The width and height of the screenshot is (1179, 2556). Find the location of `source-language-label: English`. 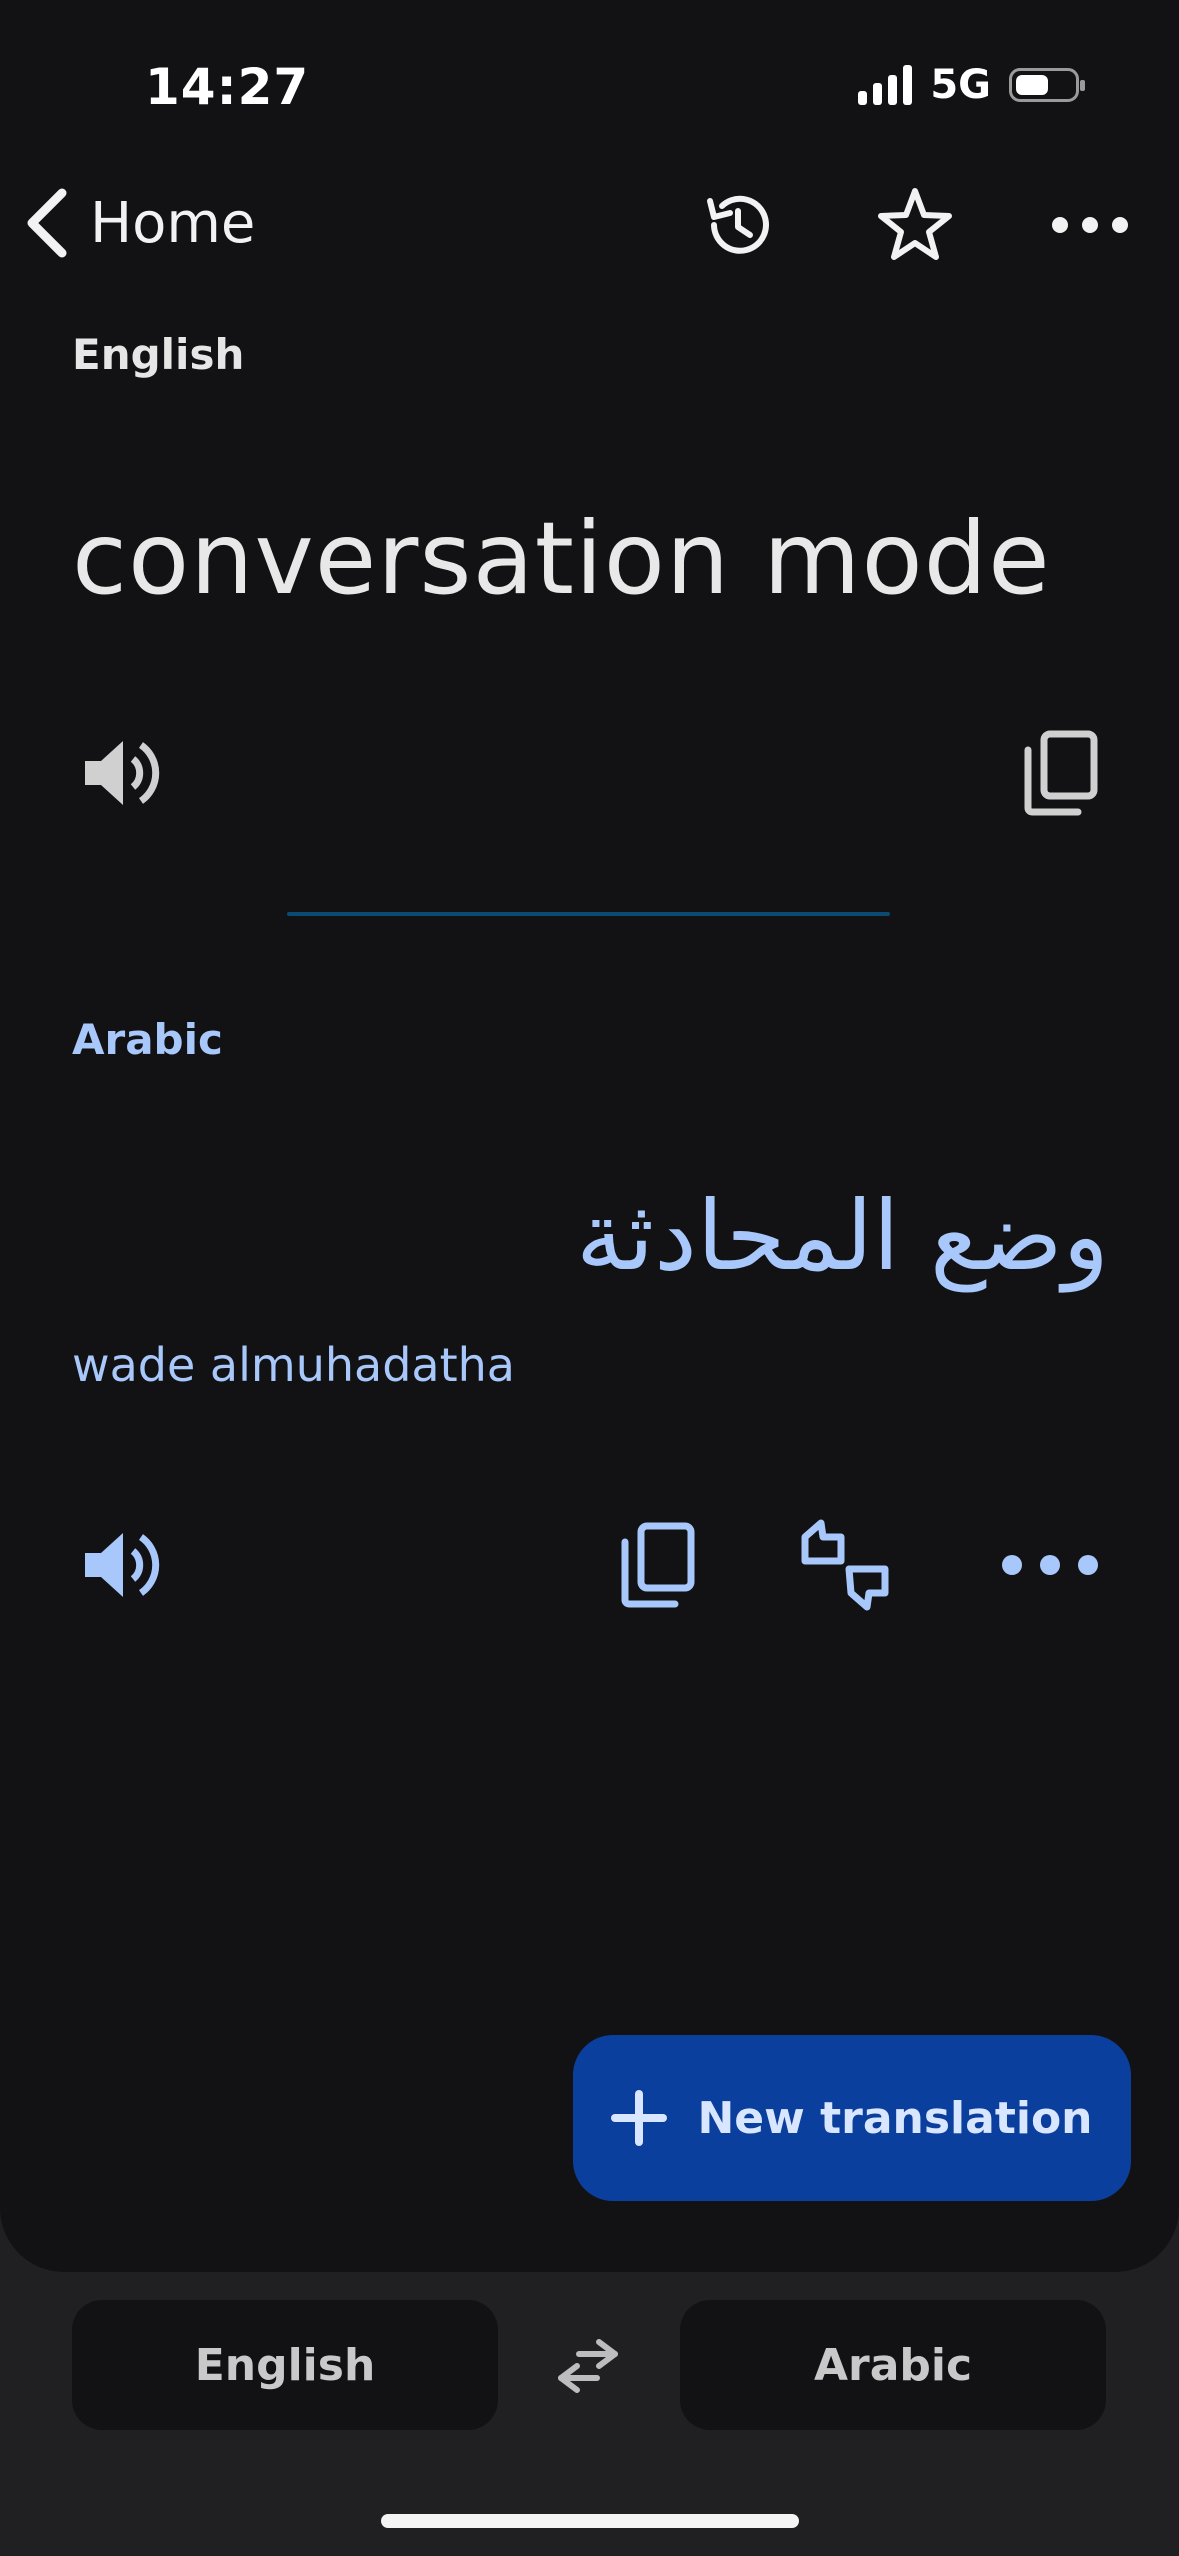

source-language-label: English is located at coordinates (158, 354).